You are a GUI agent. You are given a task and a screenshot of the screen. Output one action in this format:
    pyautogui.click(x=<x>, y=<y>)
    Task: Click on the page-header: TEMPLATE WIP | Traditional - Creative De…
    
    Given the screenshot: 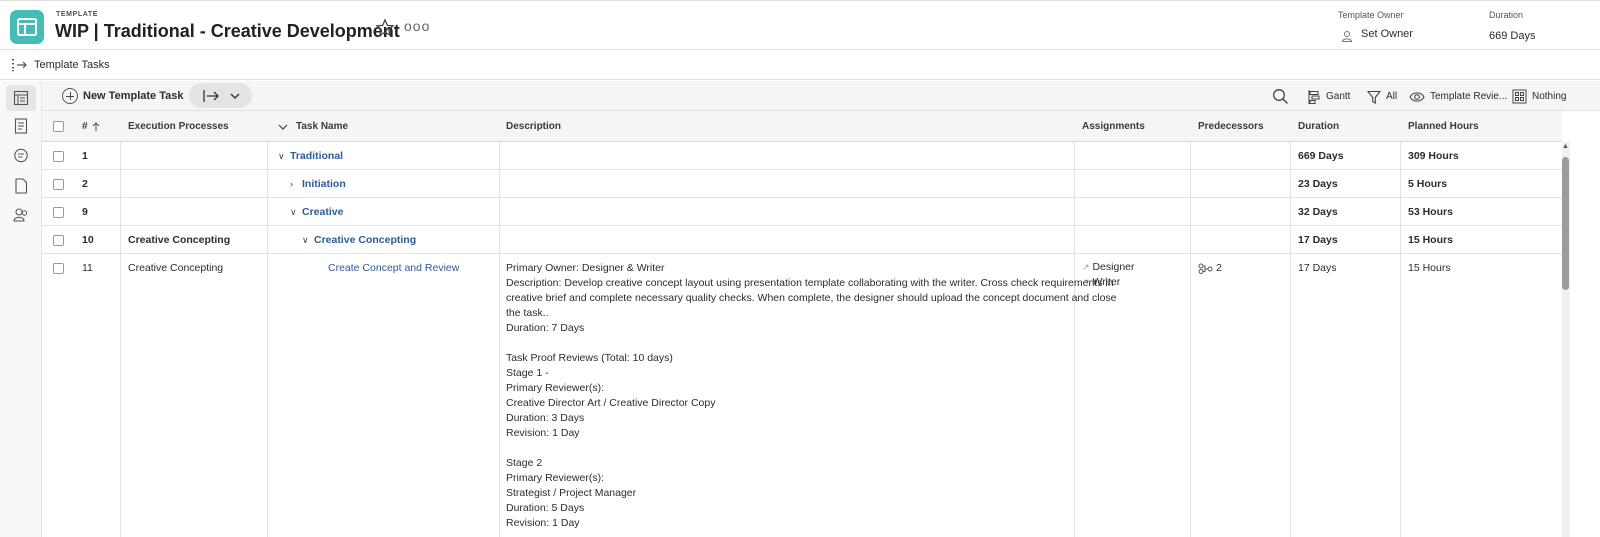 What is the action you would take?
    pyautogui.click(x=800, y=25)
    